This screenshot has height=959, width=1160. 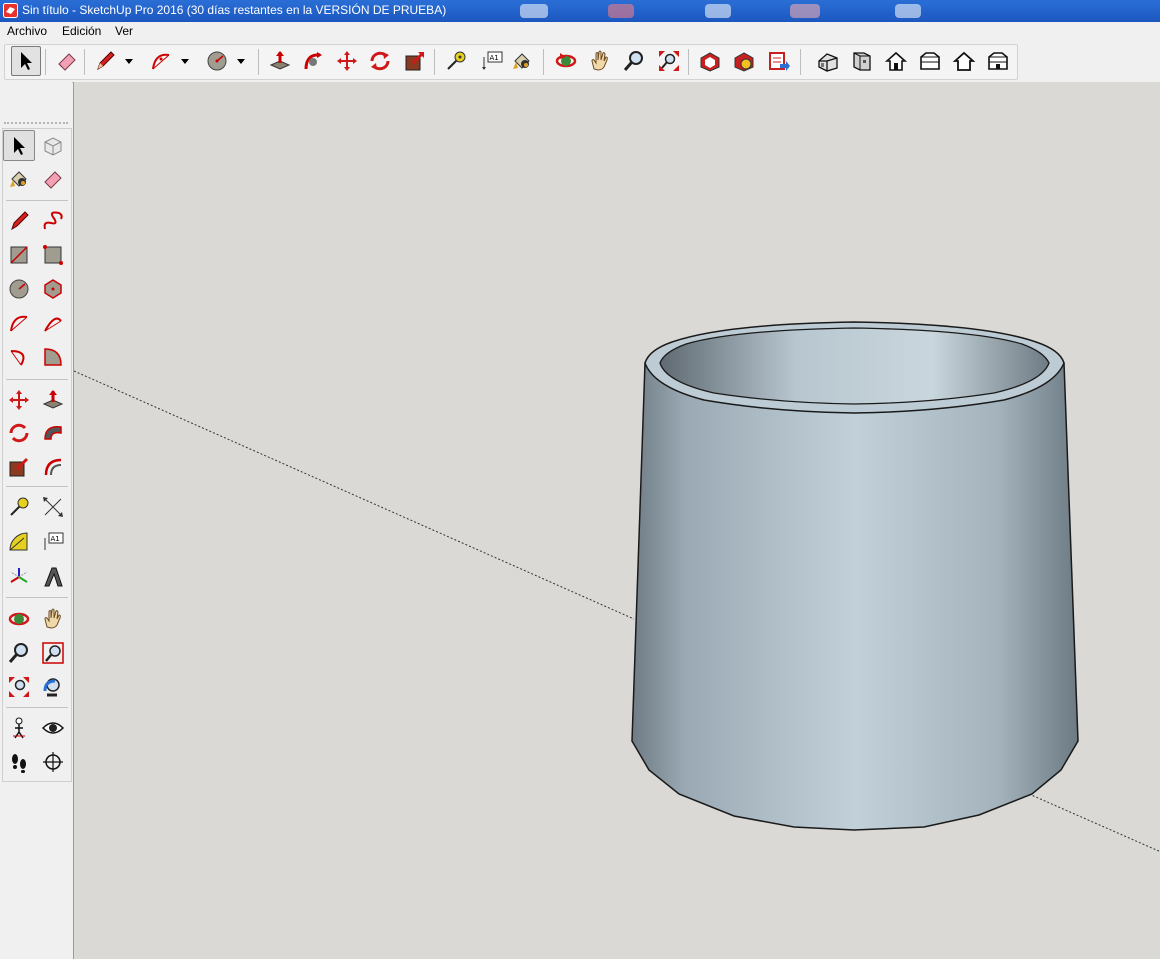 I want to click on 3d-text-icon, so click(x=53, y=576).